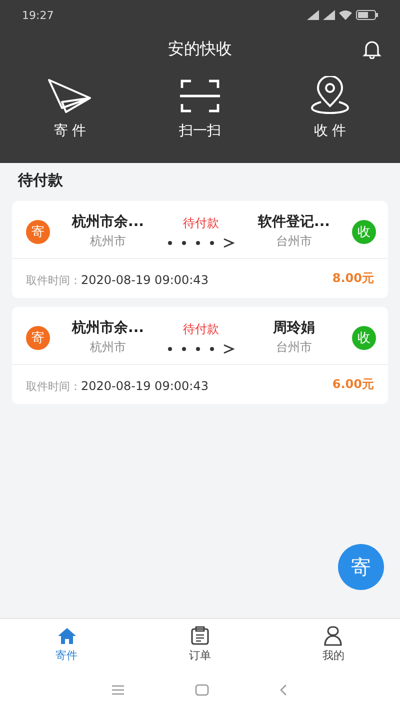  What do you see at coordinates (40, 180) in the screenshot?
I see `section-title: 待付款` at bounding box center [40, 180].